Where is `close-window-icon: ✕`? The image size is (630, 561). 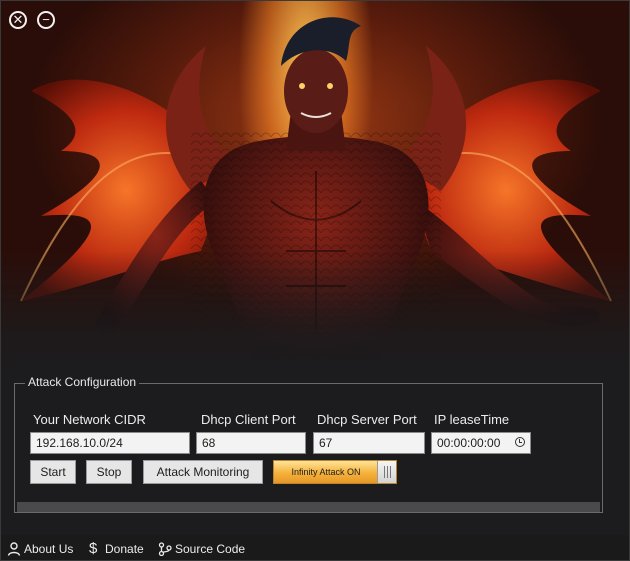 close-window-icon: ✕ is located at coordinates (18, 20).